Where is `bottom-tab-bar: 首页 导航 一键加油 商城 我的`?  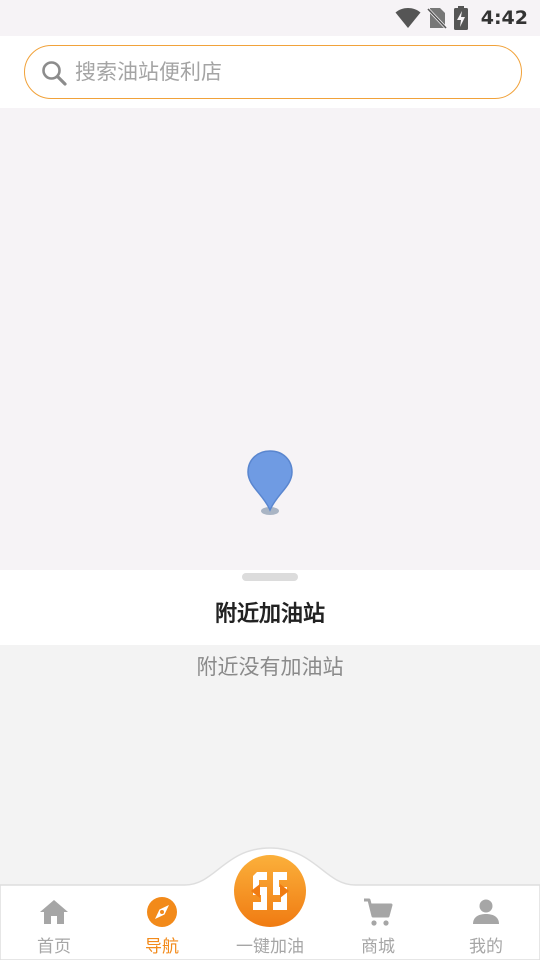 bottom-tab-bar: 首页 导航 一键加油 商城 我的 is located at coordinates (270, 900).